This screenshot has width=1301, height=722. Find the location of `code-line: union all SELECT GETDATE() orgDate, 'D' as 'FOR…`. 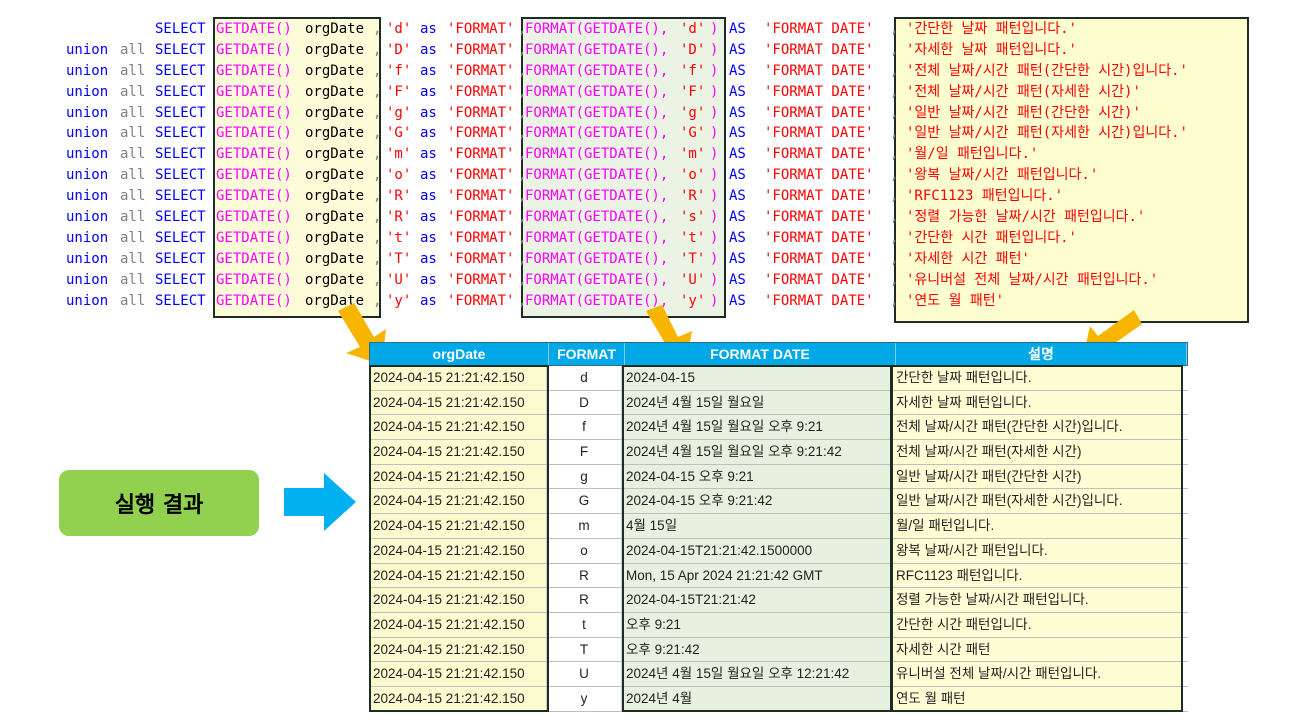

code-line: union all SELECT GETDATE() orgDate, 'D' as 'FOR… is located at coordinates (650, 50).